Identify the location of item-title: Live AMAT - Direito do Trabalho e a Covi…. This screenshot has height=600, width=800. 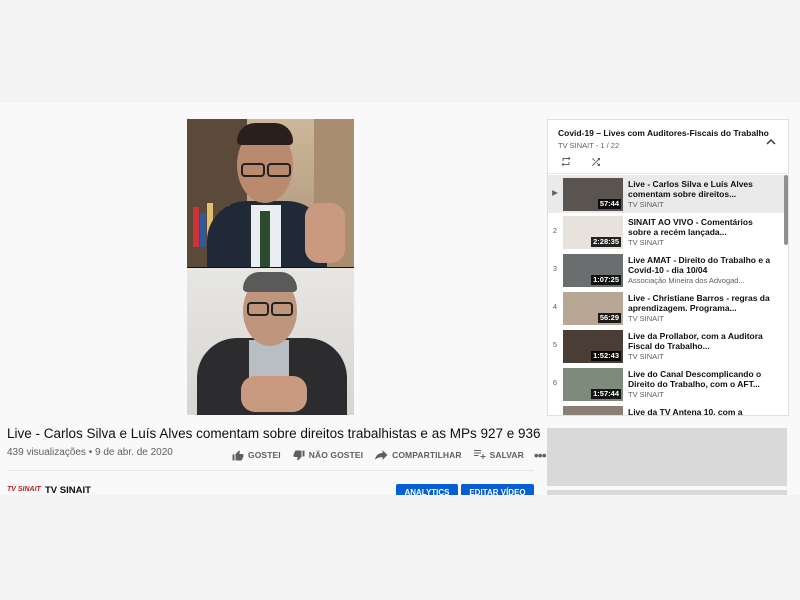
(699, 265).